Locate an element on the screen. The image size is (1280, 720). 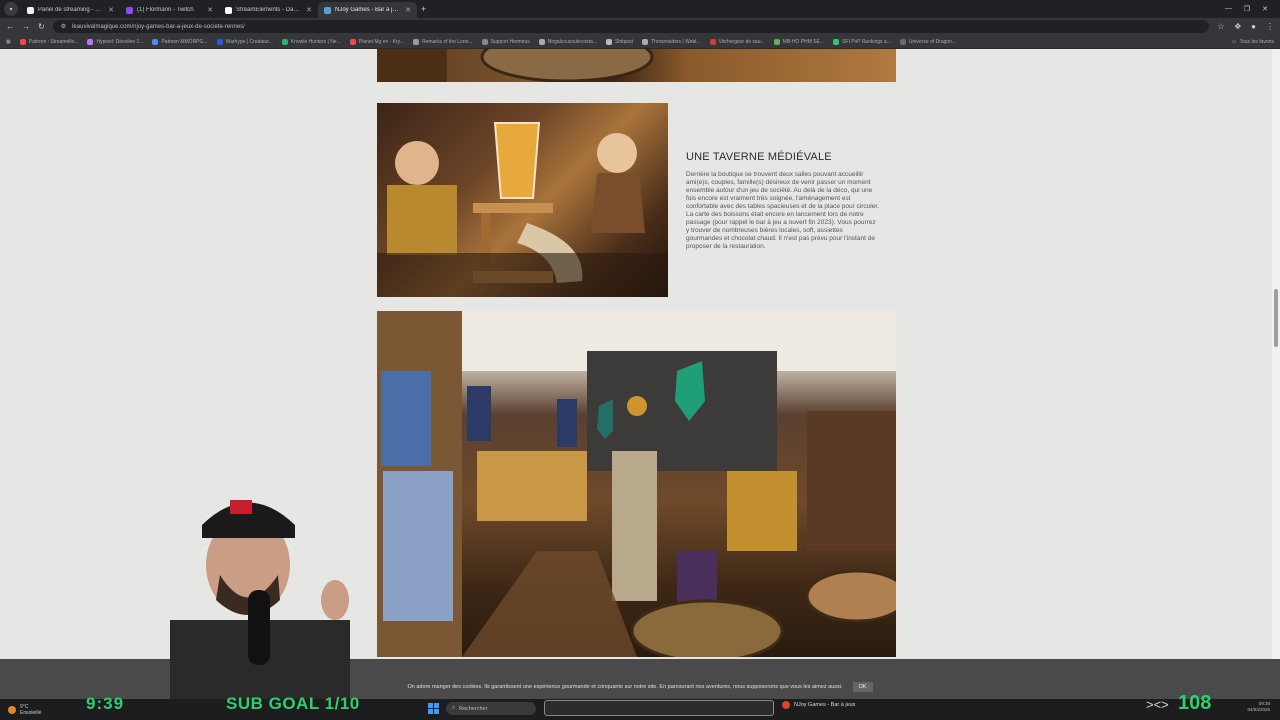
tavern-kids-photo is located at coordinates (522, 200).